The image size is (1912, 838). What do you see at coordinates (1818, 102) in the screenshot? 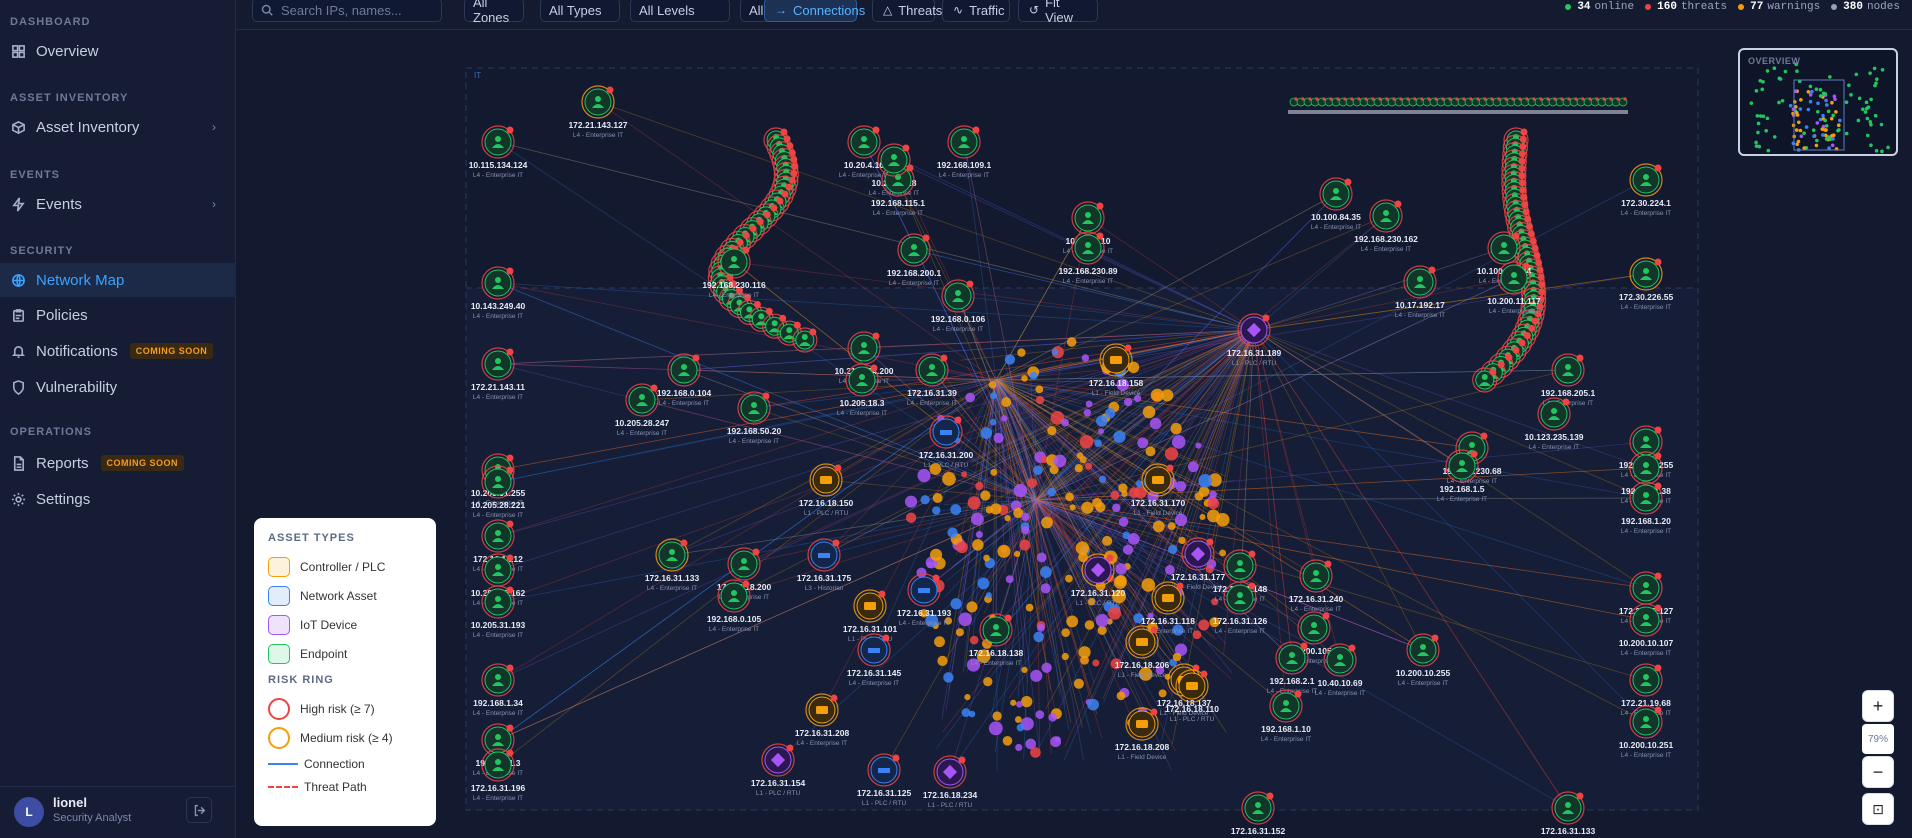
I see `minimap: OVERVIEW` at bounding box center [1818, 102].